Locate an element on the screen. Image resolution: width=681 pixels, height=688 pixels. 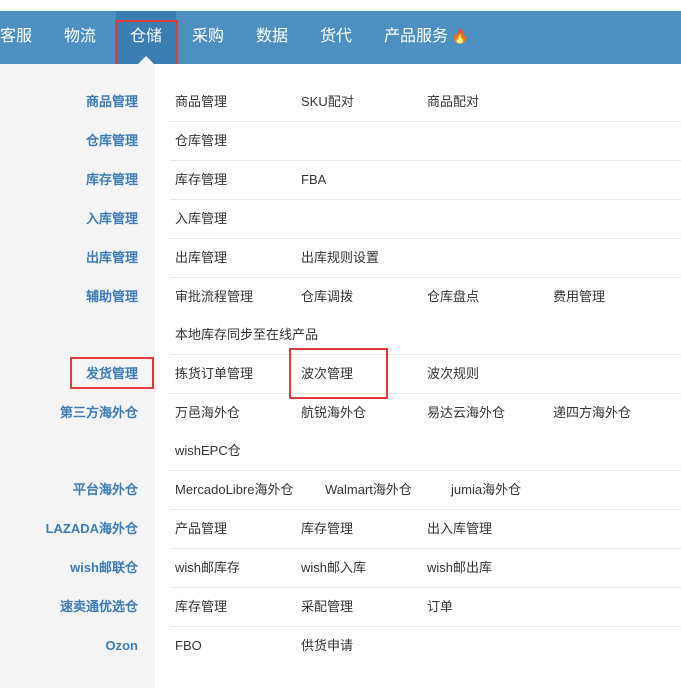
category-lazada-overseas-warehouse: LAZADA海外仓 is located at coordinates (92, 529).